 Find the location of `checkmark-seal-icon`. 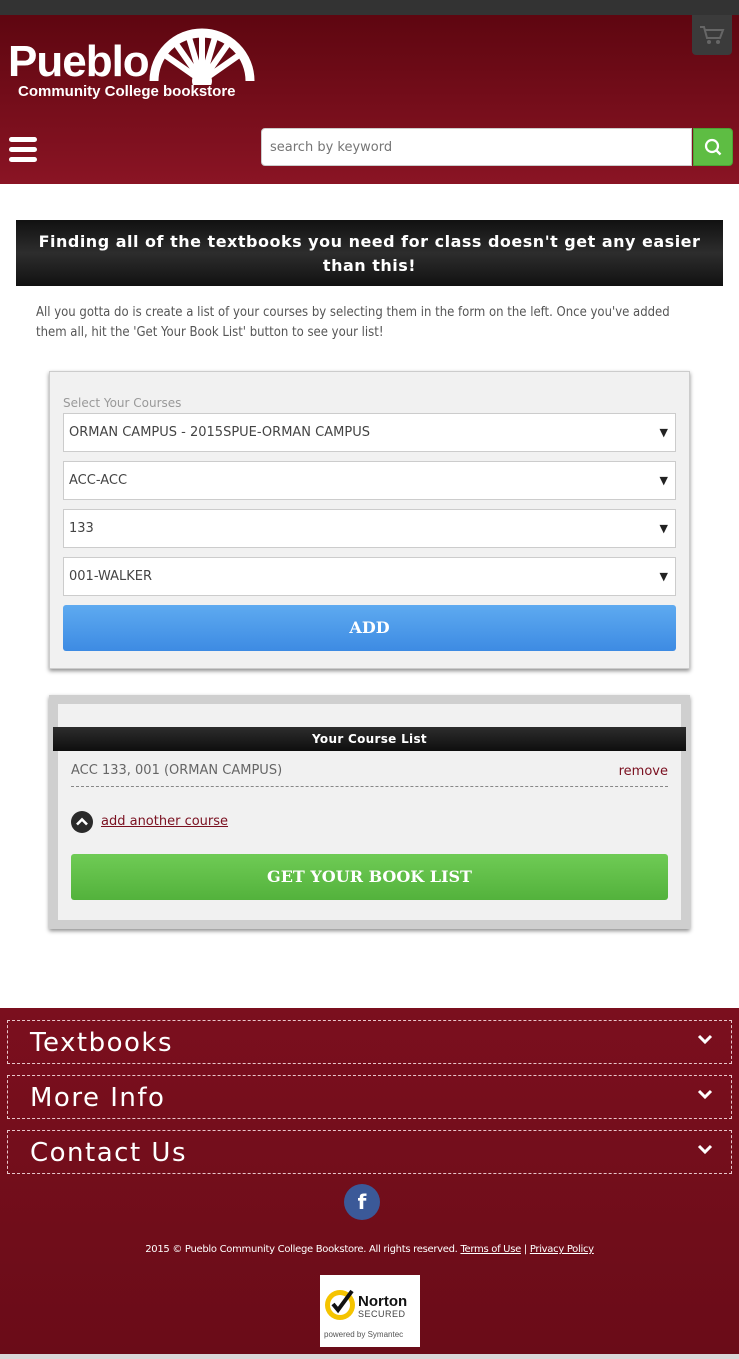

checkmark-seal-icon is located at coordinates (340, 1304).